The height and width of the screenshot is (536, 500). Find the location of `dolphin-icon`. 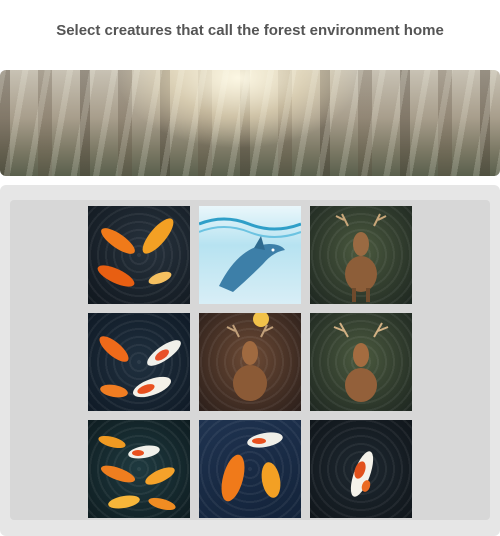

dolphin-icon is located at coordinates (250, 254).